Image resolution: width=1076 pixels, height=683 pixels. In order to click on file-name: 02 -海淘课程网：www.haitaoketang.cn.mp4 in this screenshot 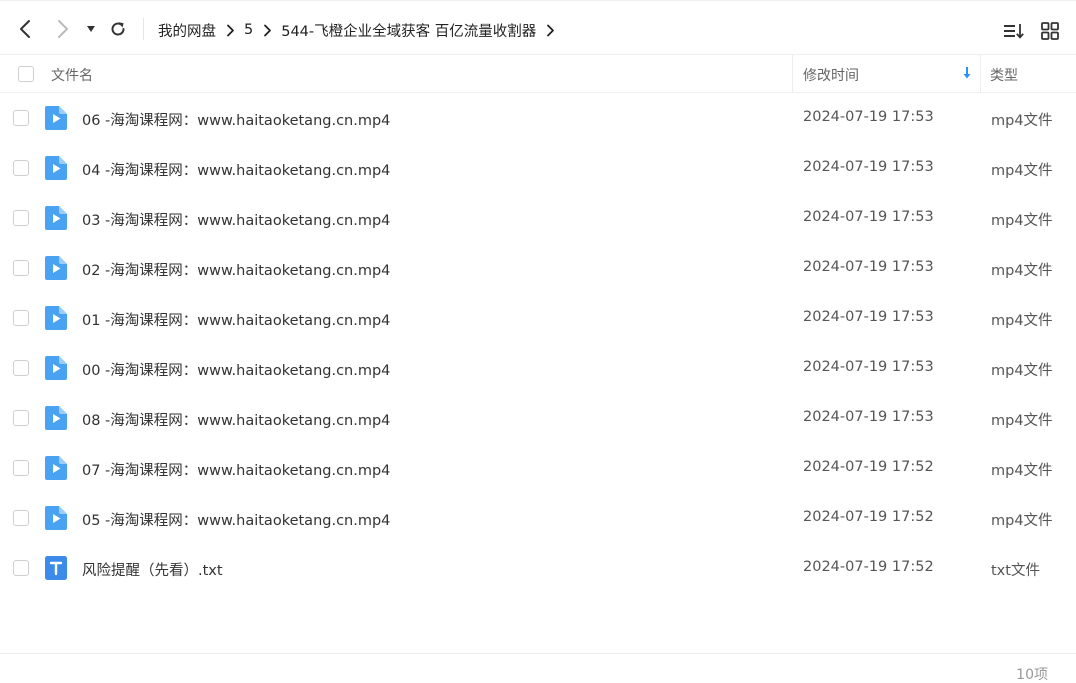, I will do `click(236, 269)`.